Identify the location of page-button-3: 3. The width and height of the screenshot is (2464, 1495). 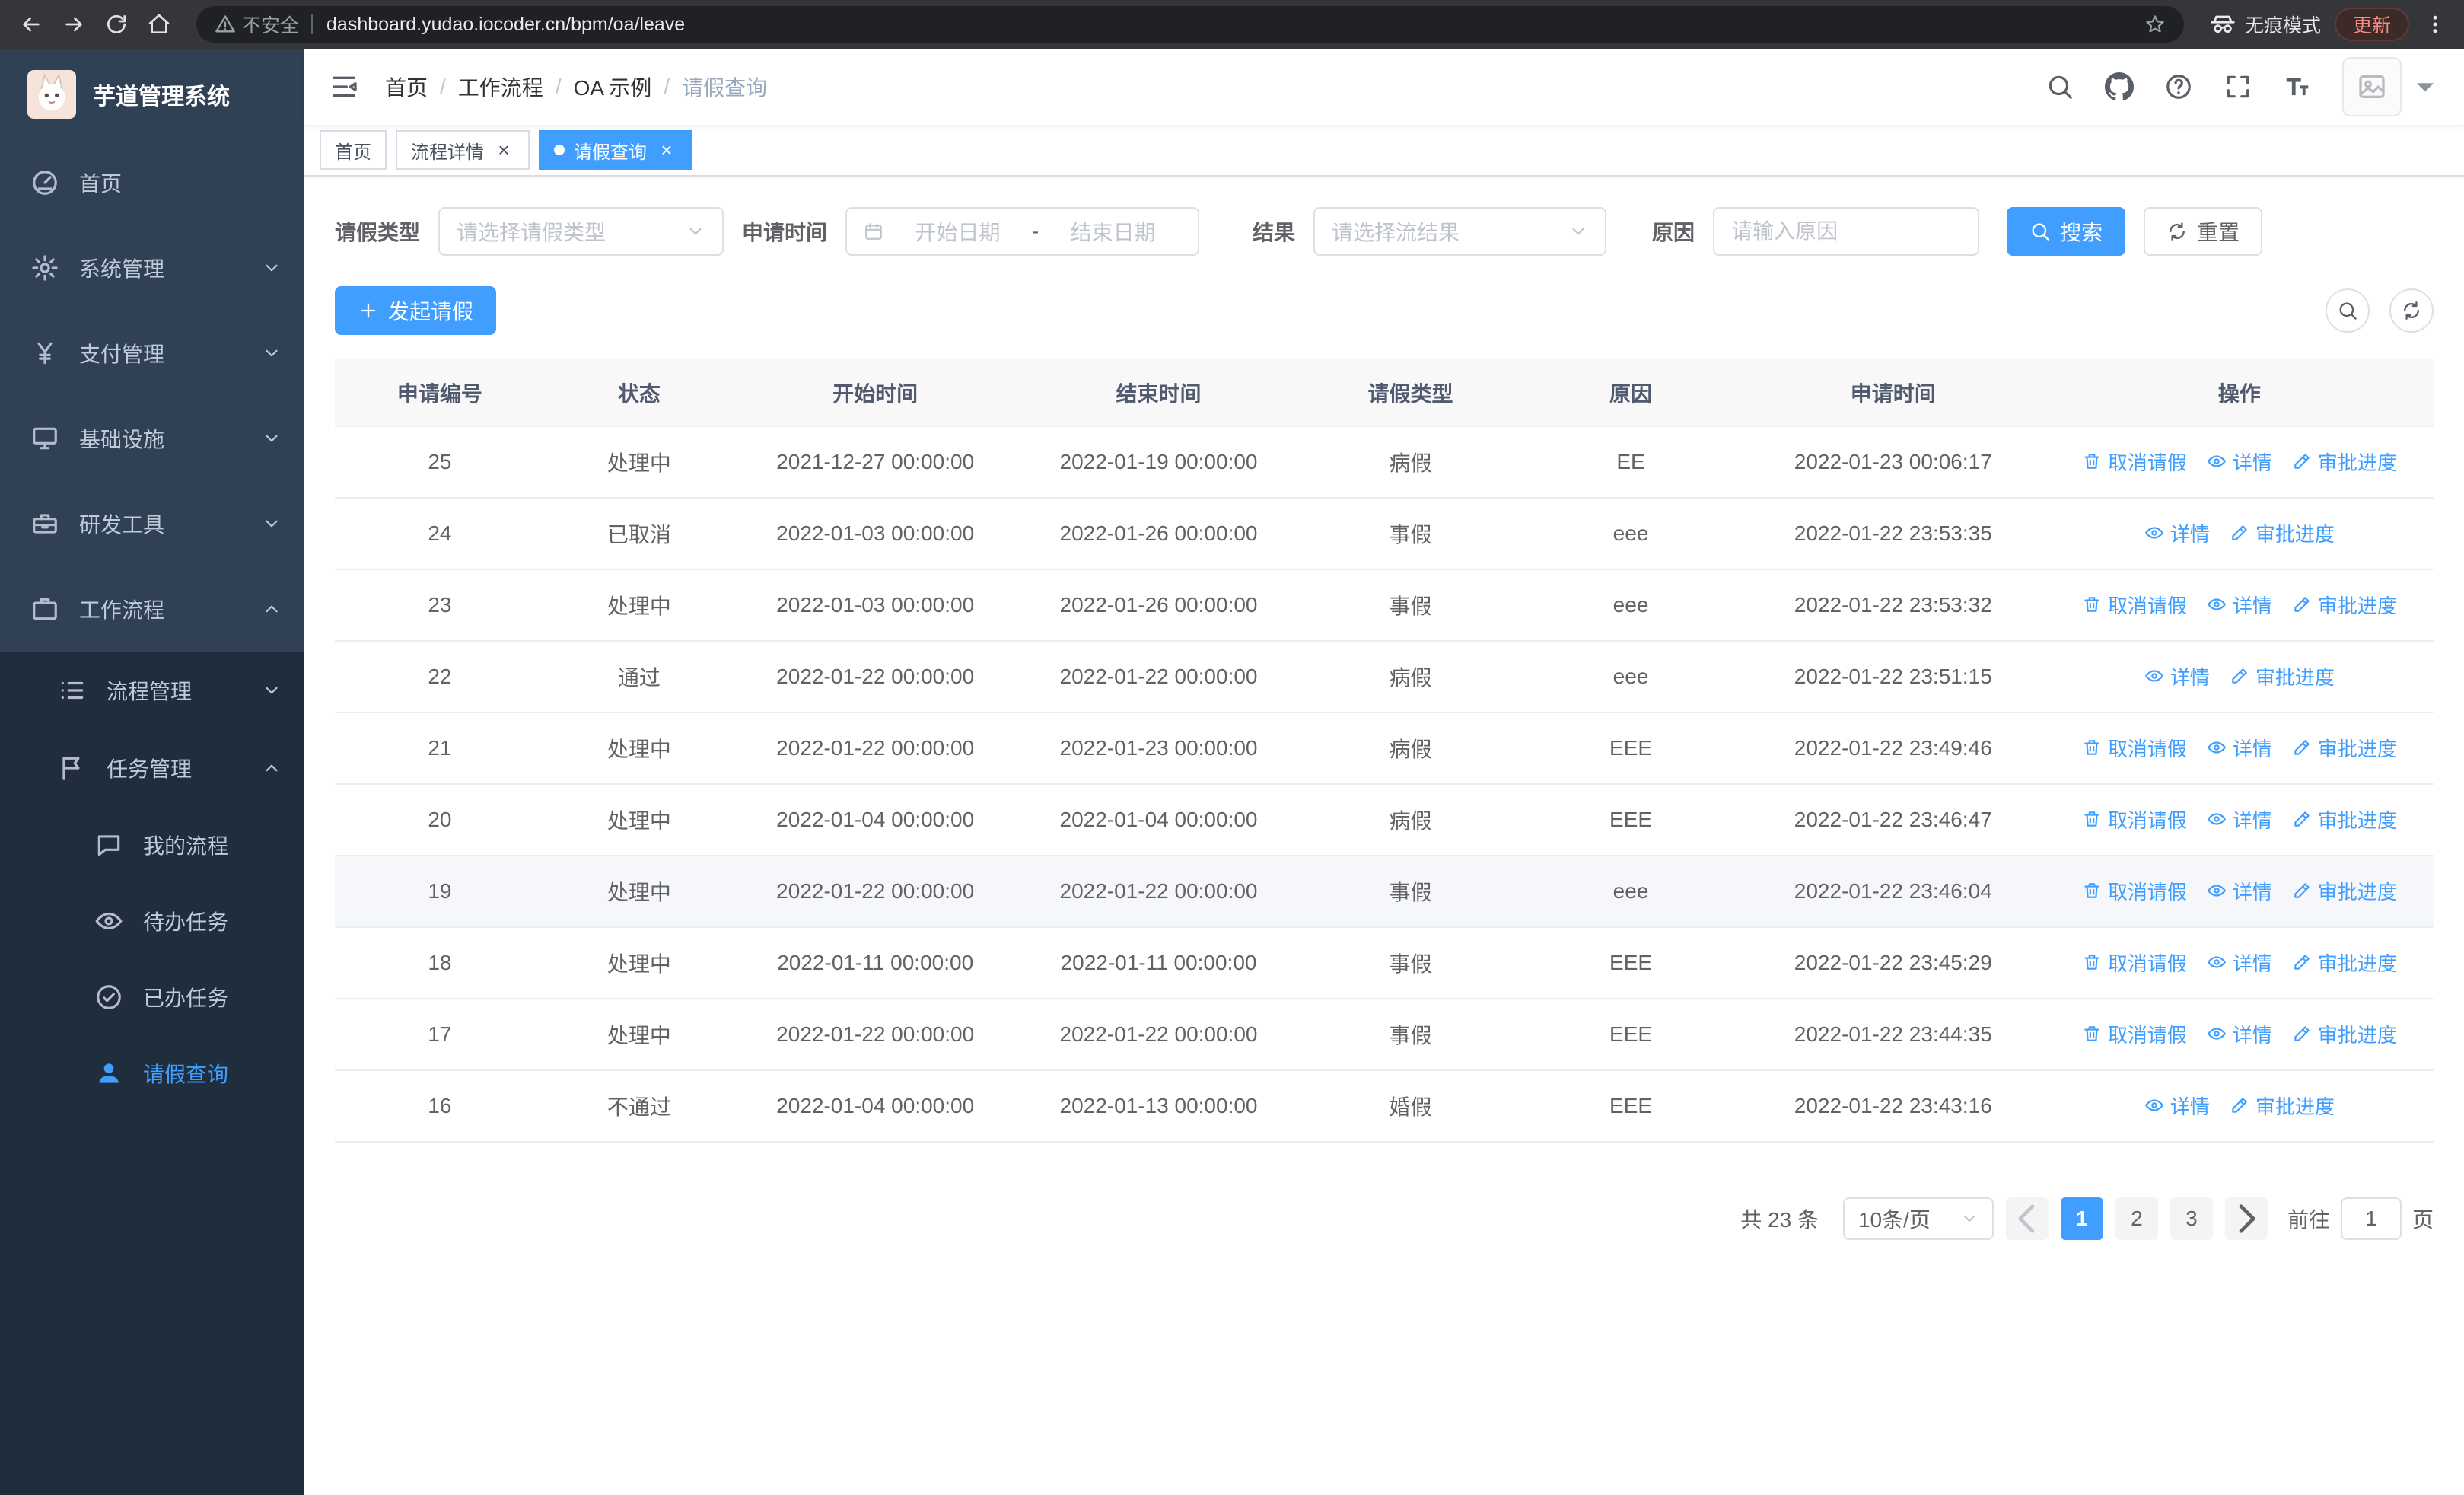
(2191, 1218).